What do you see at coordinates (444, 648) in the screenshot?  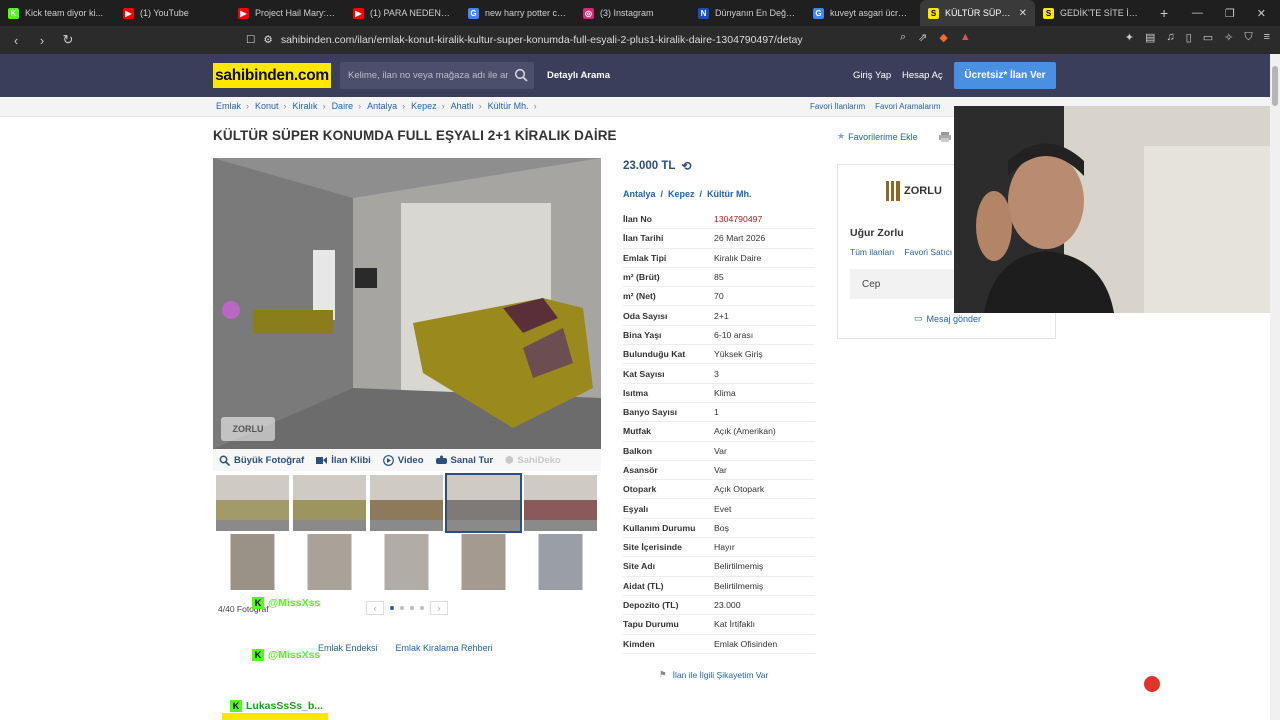 I see `rental-guide-link: Emlak Kiralama Rehberi` at bounding box center [444, 648].